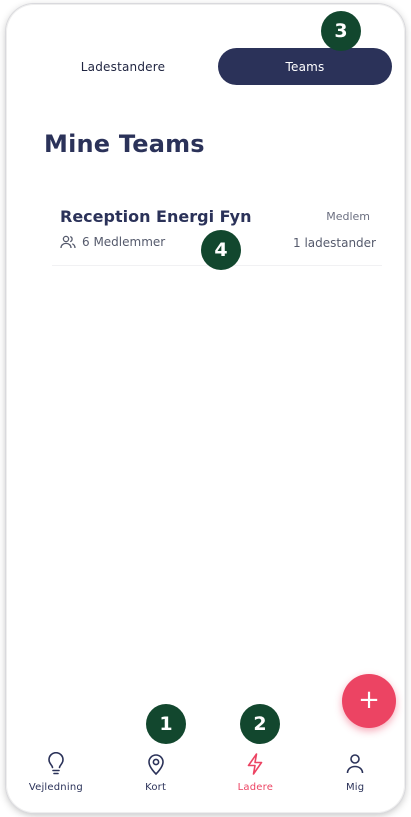  What do you see at coordinates (55, 787) in the screenshot?
I see `nav-label-guide: Vejledning` at bounding box center [55, 787].